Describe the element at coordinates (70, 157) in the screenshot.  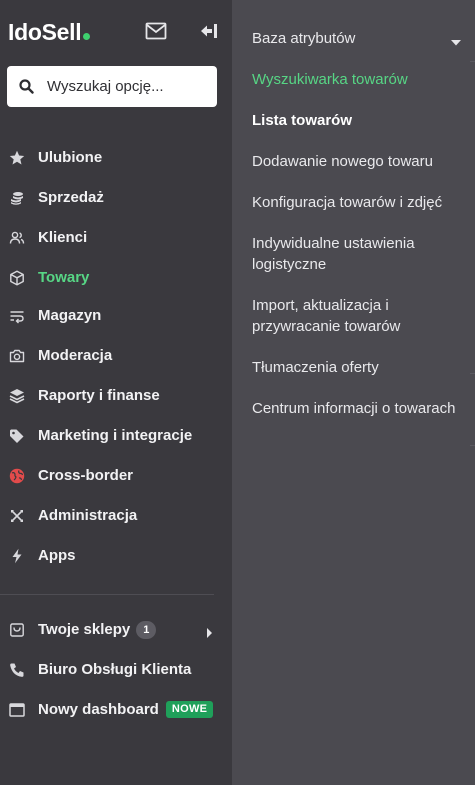
I see `sidebar-item-label: Ulubione` at that location.